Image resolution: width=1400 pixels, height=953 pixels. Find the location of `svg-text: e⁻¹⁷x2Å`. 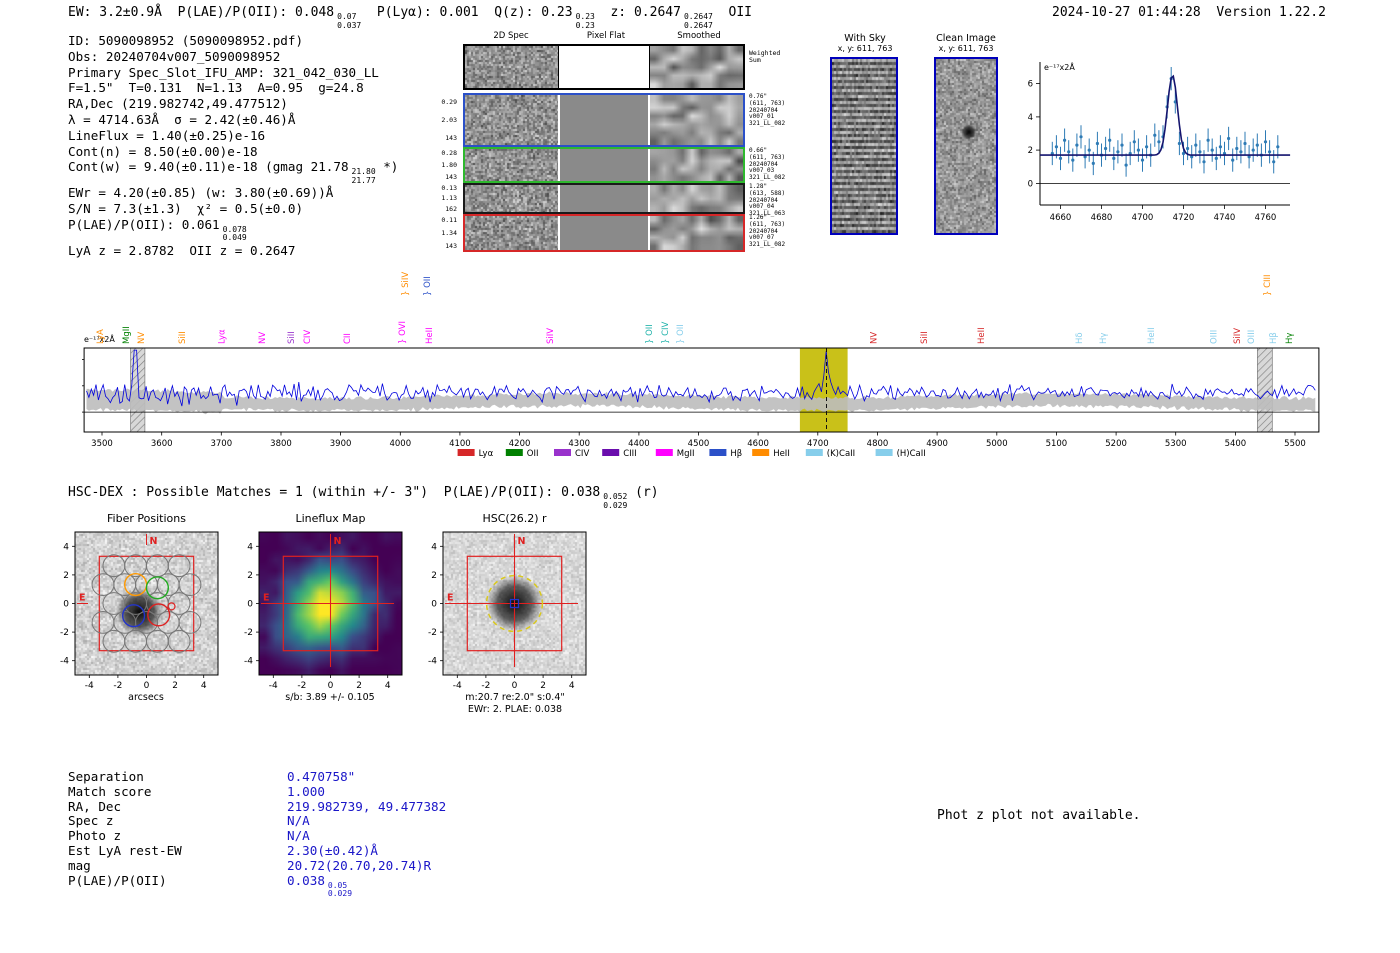

svg-text: e⁻¹⁷x2Å is located at coordinates (1059, 66).